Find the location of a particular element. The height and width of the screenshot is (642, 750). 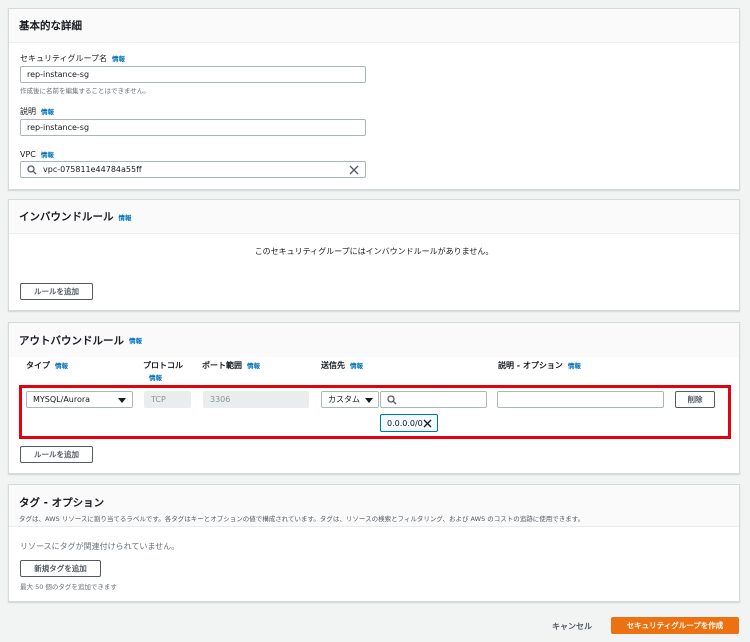

rule-description-input is located at coordinates (580, 399).